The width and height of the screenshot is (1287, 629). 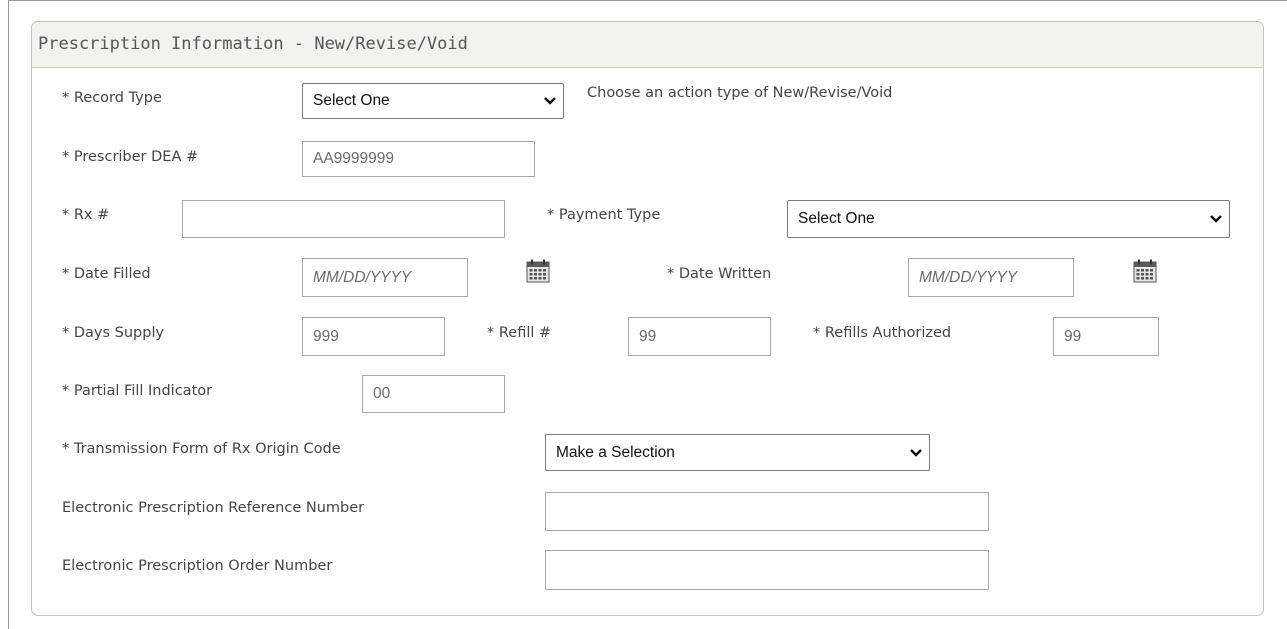 I want to click on refill-number-input: 99, so click(x=699, y=336).